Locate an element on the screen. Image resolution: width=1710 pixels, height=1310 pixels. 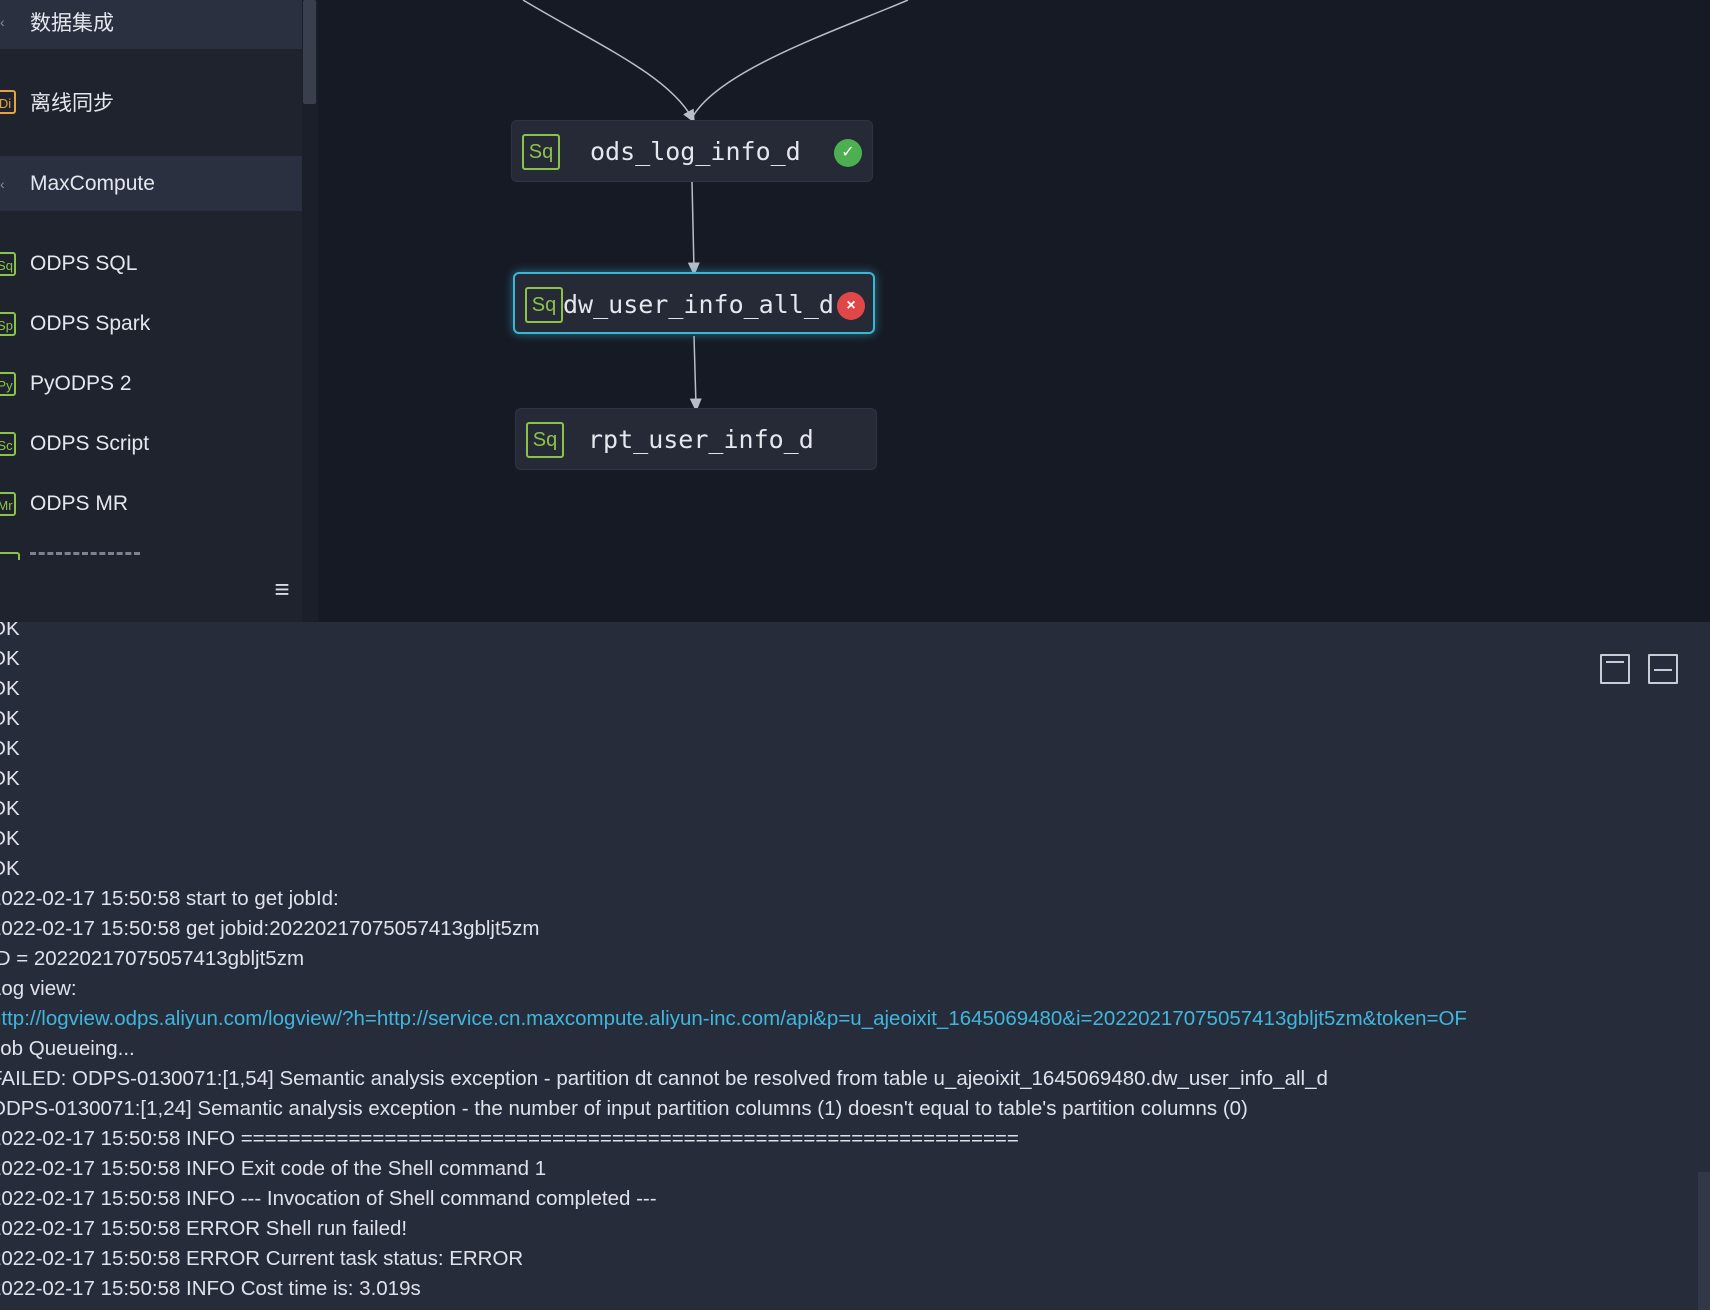
sidebar-item-label: ODPS MR is located at coordinates (79, 503).